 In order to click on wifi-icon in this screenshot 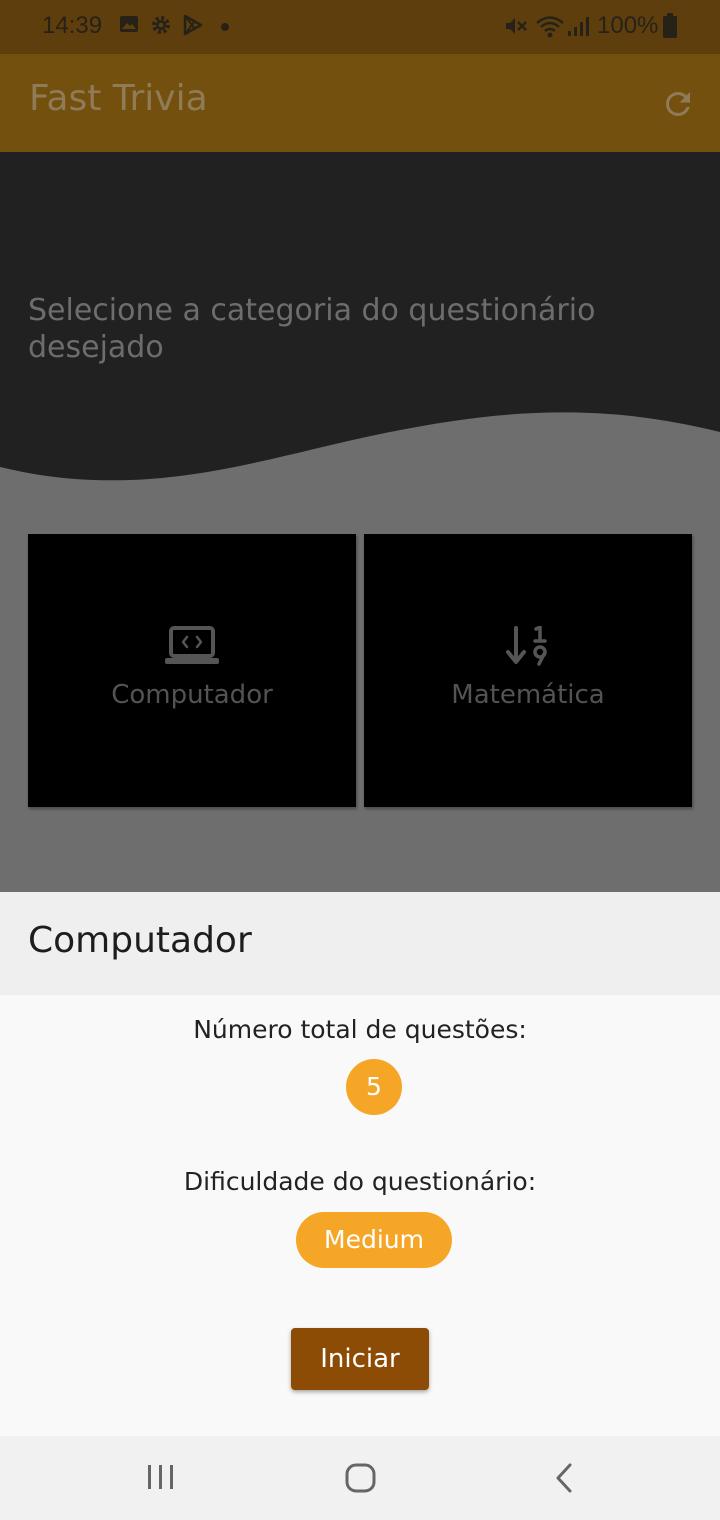, I will do `click(550, 27)`.